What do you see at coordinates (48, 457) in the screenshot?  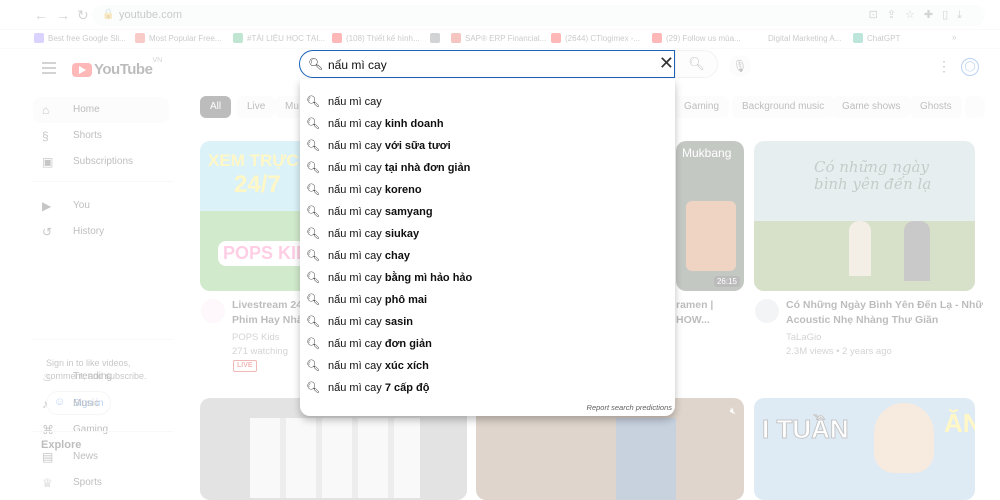 I see `news-icon: ▤` at bounding box center [48, 457].